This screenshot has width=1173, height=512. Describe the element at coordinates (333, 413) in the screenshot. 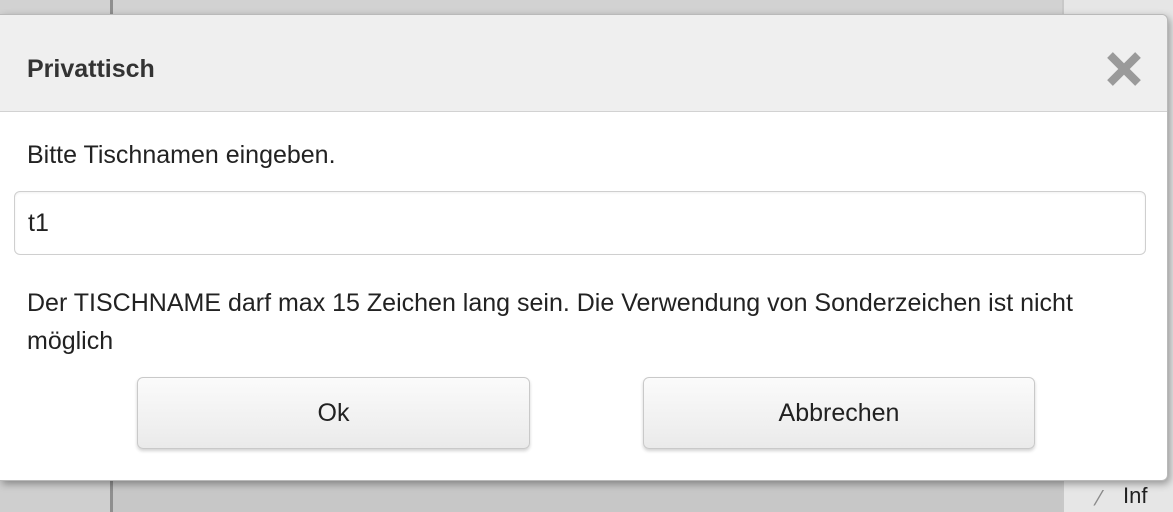

I see `ok-button: Ok` at that location.